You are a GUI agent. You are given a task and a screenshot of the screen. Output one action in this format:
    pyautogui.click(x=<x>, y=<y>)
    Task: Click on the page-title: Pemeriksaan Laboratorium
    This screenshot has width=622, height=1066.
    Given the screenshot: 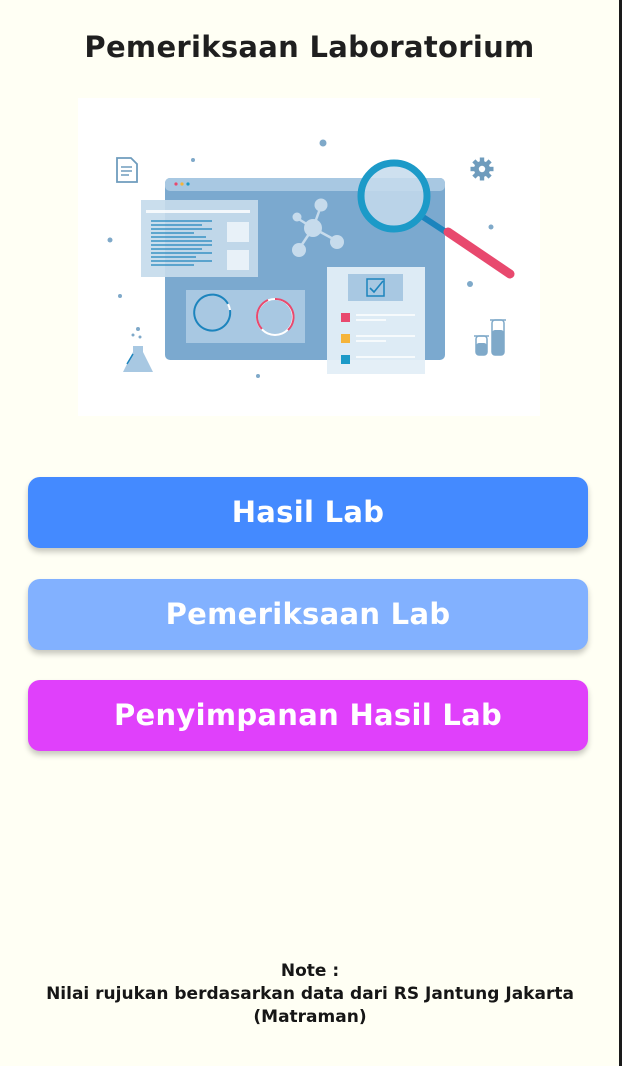 What is the action you would take?
    pyautogui.click(x=309, y=47)
    